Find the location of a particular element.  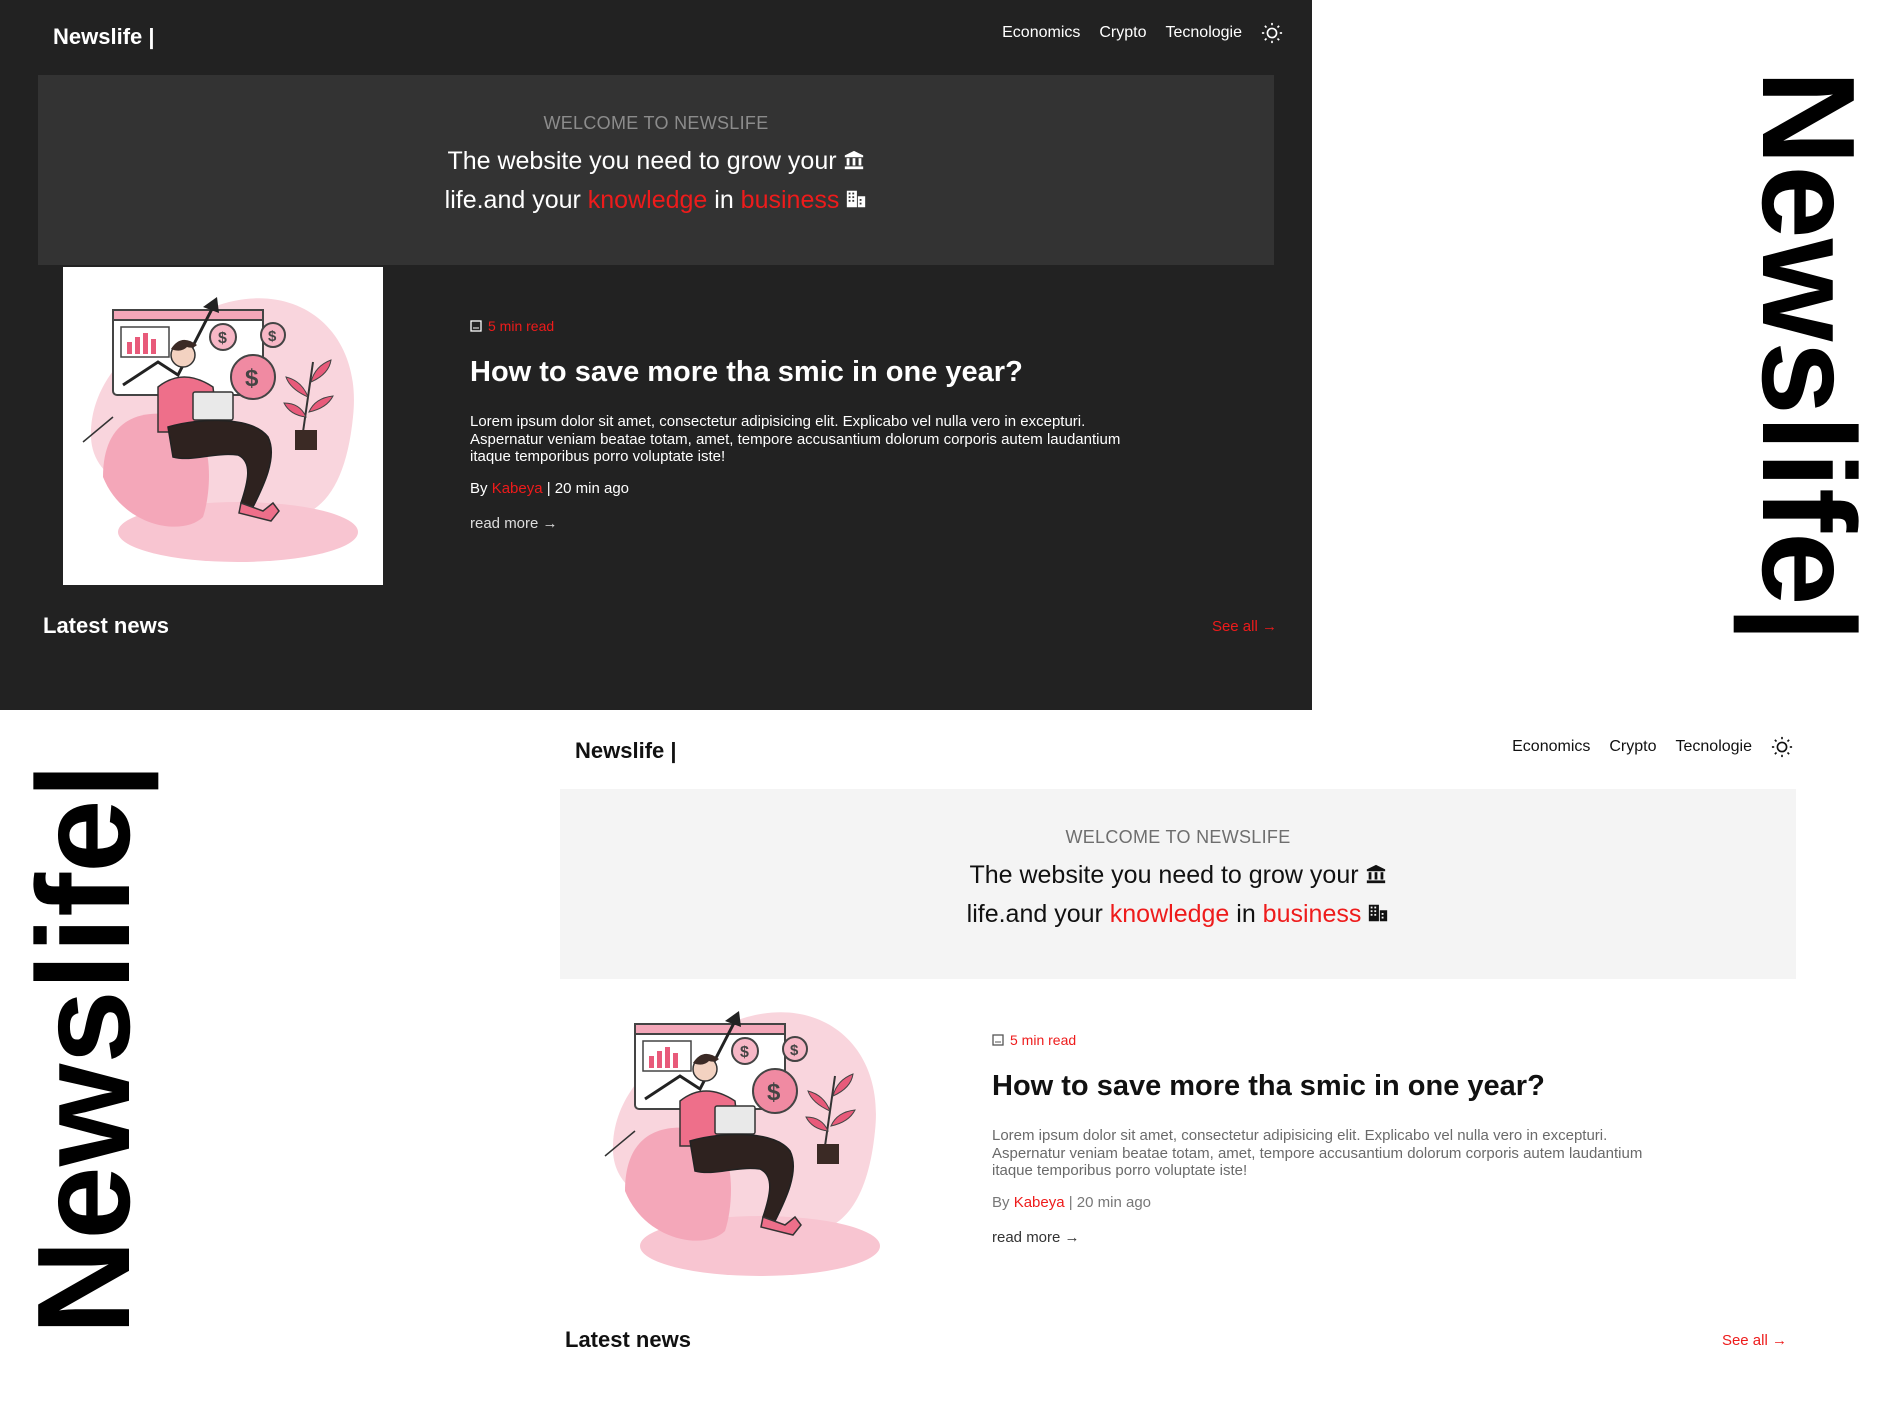

vertical-wordmark-left: Newslife| is located at coordinates (83, 1048).